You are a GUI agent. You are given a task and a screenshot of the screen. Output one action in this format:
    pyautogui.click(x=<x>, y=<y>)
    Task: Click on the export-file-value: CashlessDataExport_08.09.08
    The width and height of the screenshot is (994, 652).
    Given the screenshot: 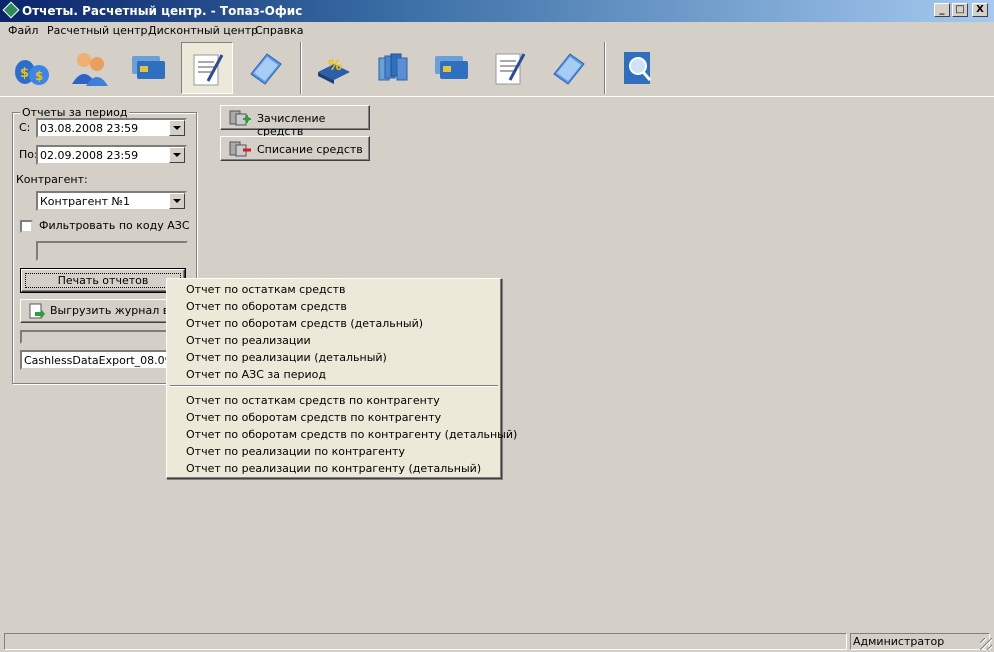 What is the action you would take?
    pyautogui.click(x=96, y=360)
    